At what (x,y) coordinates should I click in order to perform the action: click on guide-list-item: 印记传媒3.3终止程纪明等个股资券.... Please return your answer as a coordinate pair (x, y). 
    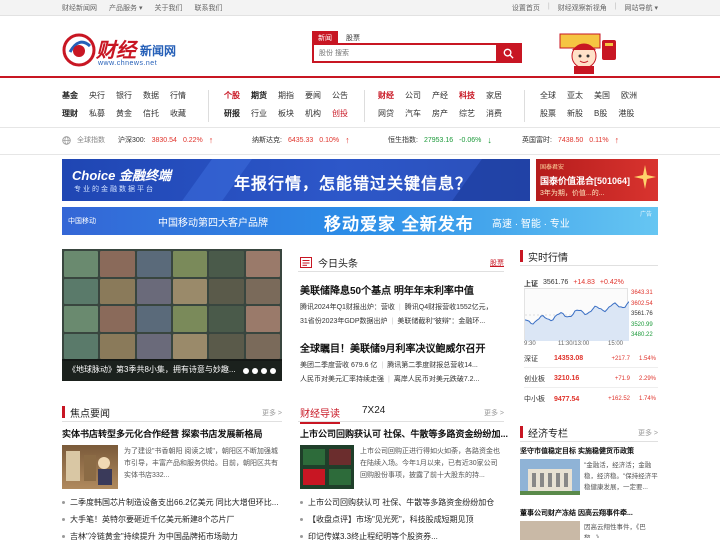
    Looking at the image, I should click on (369, 535).